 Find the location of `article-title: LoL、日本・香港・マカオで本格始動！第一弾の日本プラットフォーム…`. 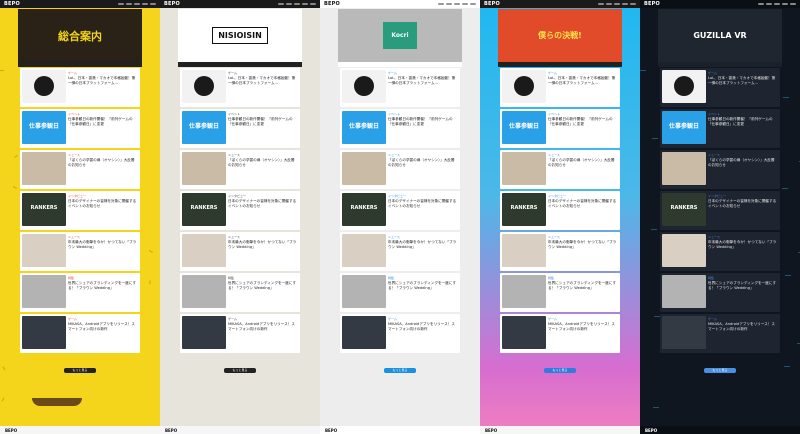

article-title: LoL、日本・香港・マカオで本格始動！第一弾の日本プラットフォーム… is located at coordinates (423, 83).